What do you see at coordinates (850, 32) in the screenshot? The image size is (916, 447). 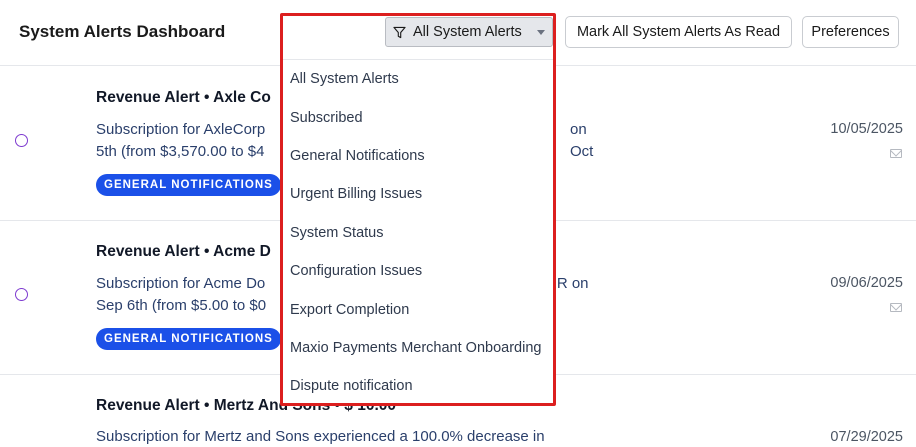 I see `preferences-button: Preferences` at bounding box center [850, 32].